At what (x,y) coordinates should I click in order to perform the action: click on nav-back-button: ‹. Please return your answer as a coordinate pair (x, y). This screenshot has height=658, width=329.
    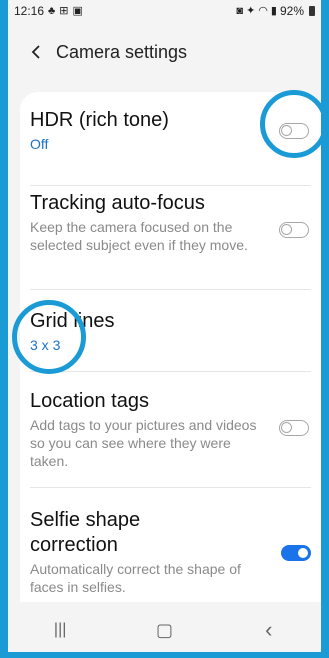
    Looking at the image, I should click on (269, 630).